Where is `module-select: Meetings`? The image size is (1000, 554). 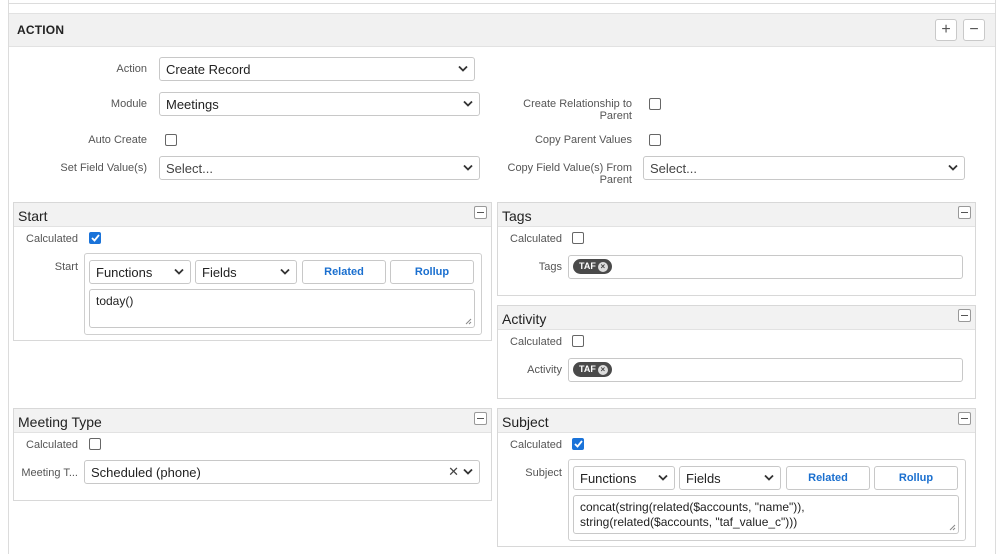 module-select: Meetings is located at coordinates (319, 104).